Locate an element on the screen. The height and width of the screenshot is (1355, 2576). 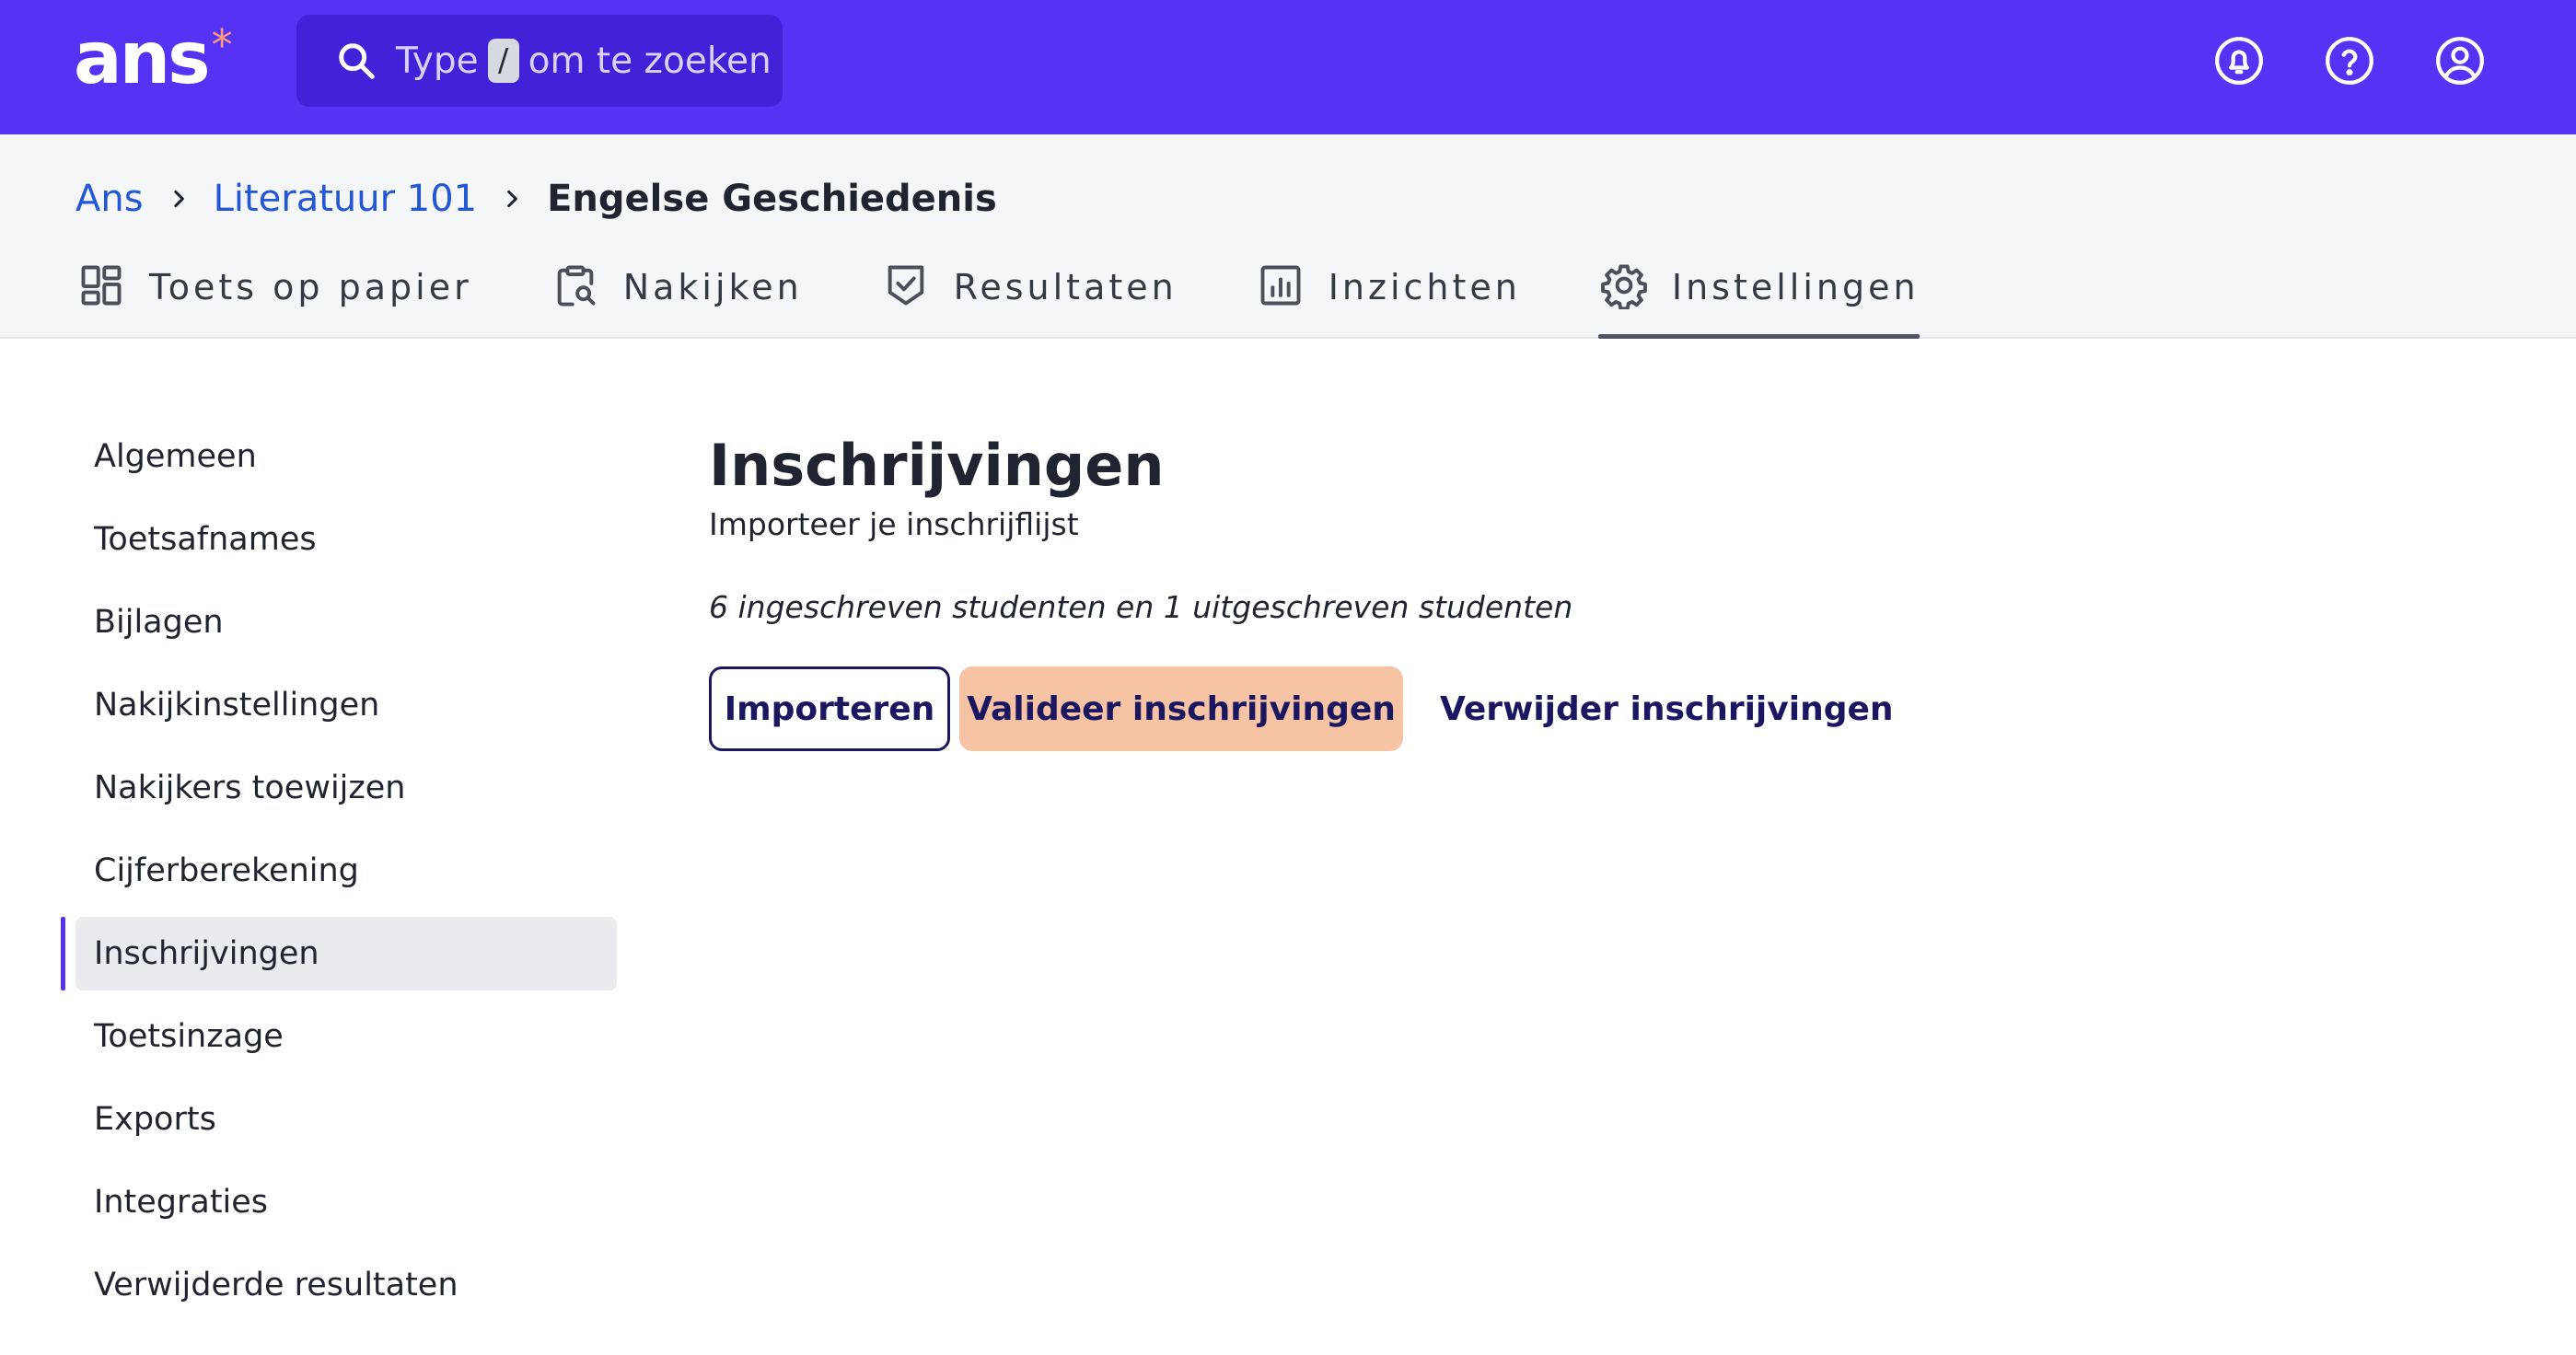
ans-logo: ans * is located at coordinates (153, 59).